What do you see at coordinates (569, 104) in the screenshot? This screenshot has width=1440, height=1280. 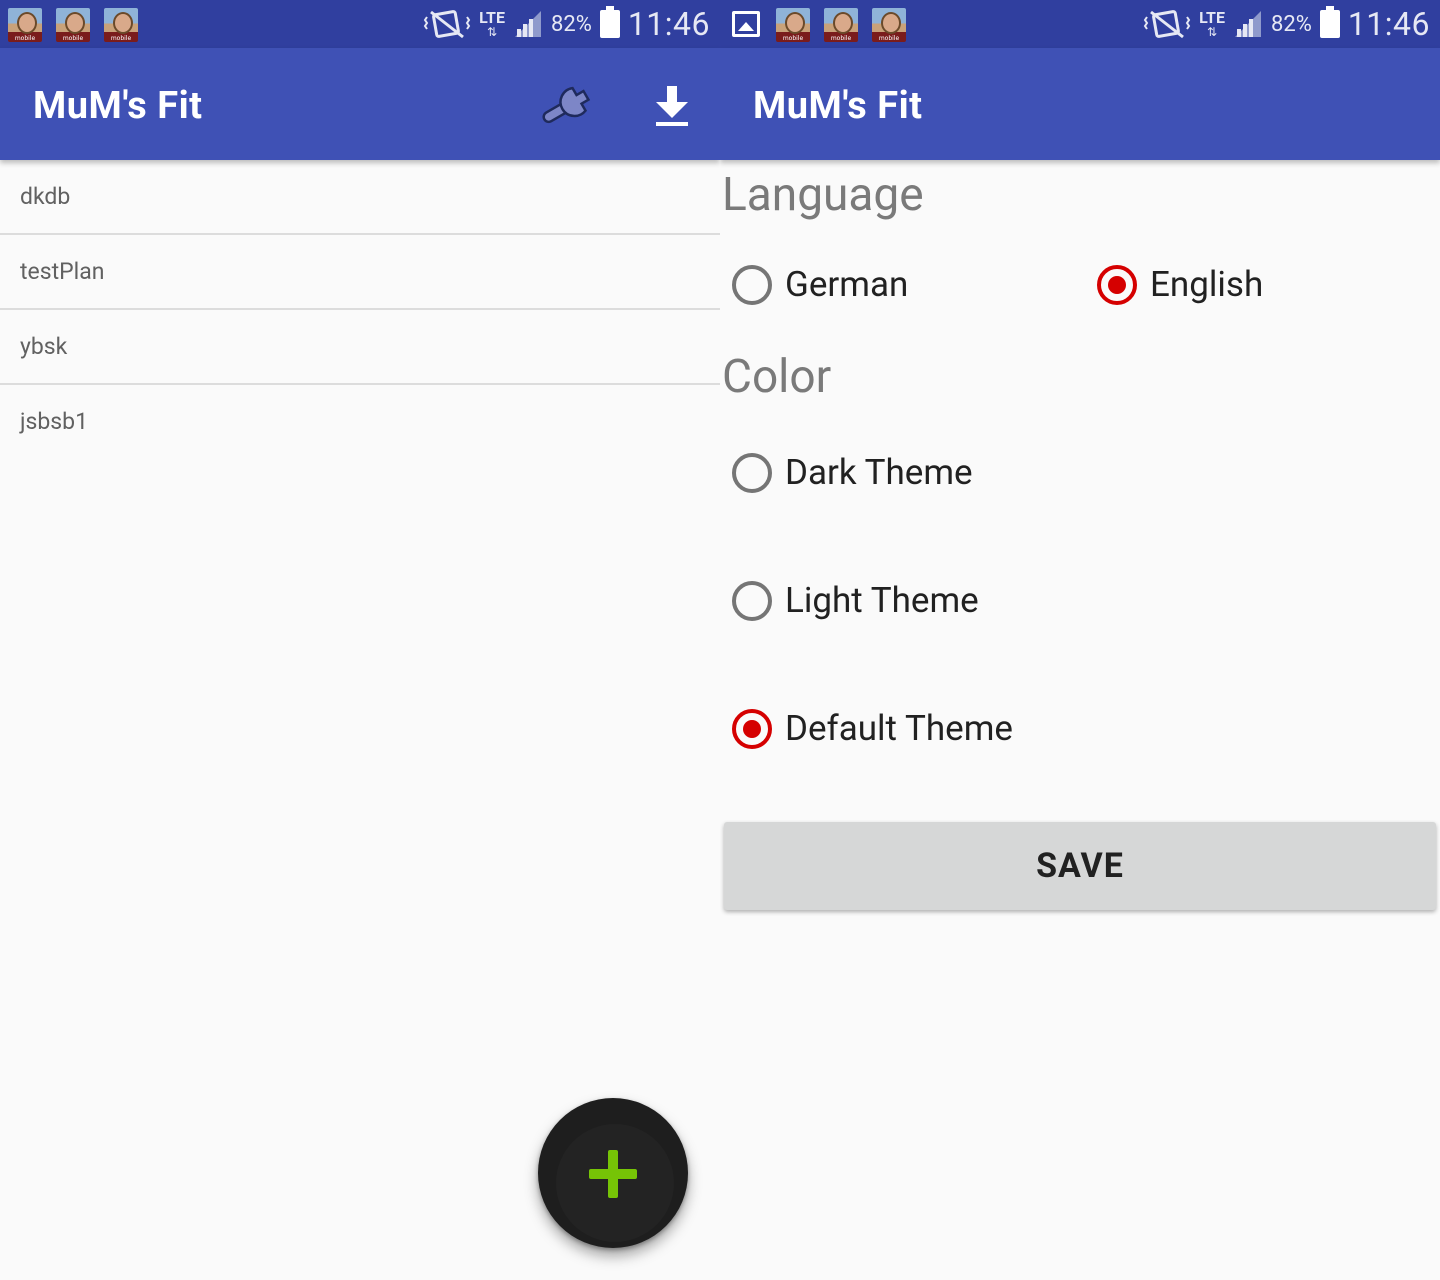 I see `wrench-icon` at bounding box center [569, 104].